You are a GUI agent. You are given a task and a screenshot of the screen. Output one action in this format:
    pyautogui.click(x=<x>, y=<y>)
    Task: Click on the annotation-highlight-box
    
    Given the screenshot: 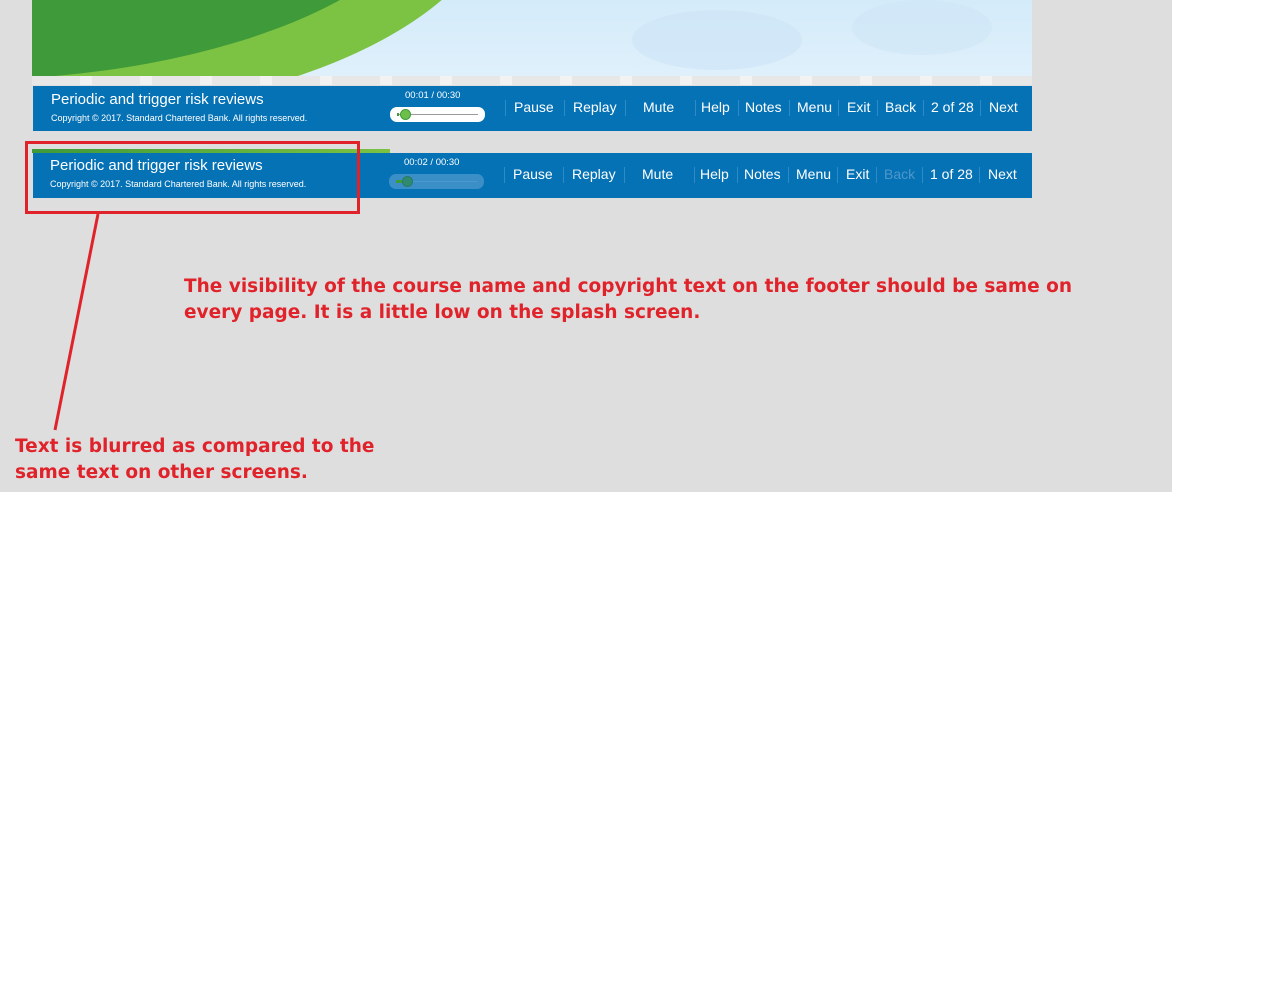 What is the action you would take?
    pyautogui.click(x=192, y=177)
    